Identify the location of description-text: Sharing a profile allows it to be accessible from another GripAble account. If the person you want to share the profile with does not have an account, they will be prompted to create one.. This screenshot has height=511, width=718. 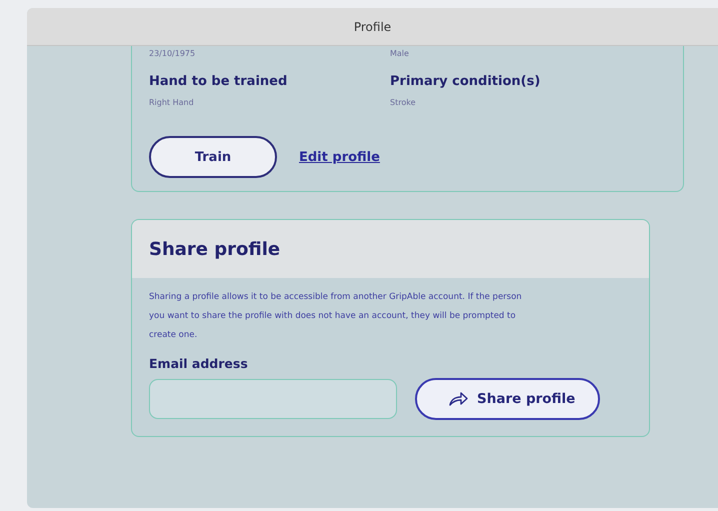
(336, 316).